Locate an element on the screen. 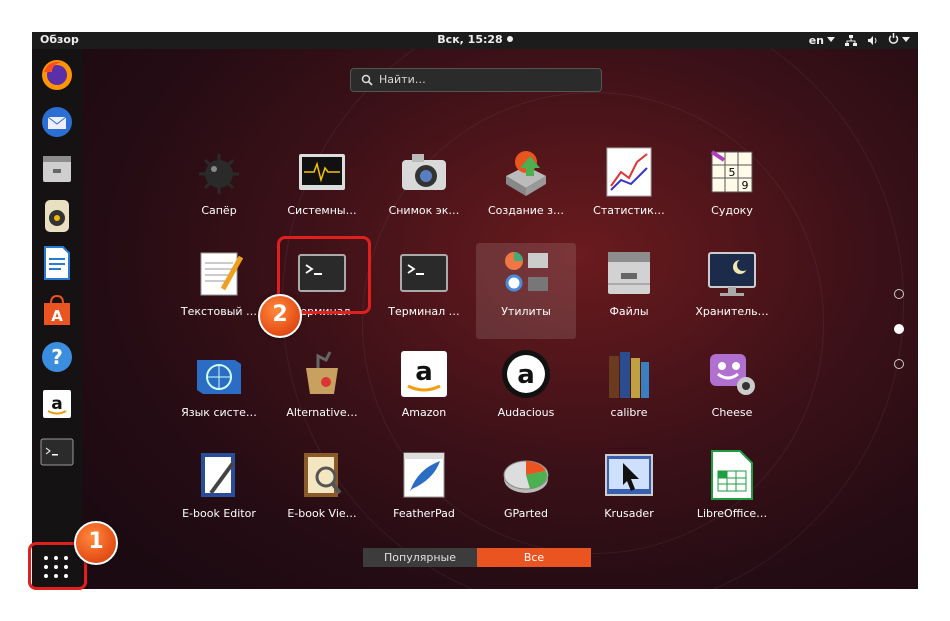 The height and width of the screenshot is (621, 950). featherpad-icon is located at coordinates (424, 475).